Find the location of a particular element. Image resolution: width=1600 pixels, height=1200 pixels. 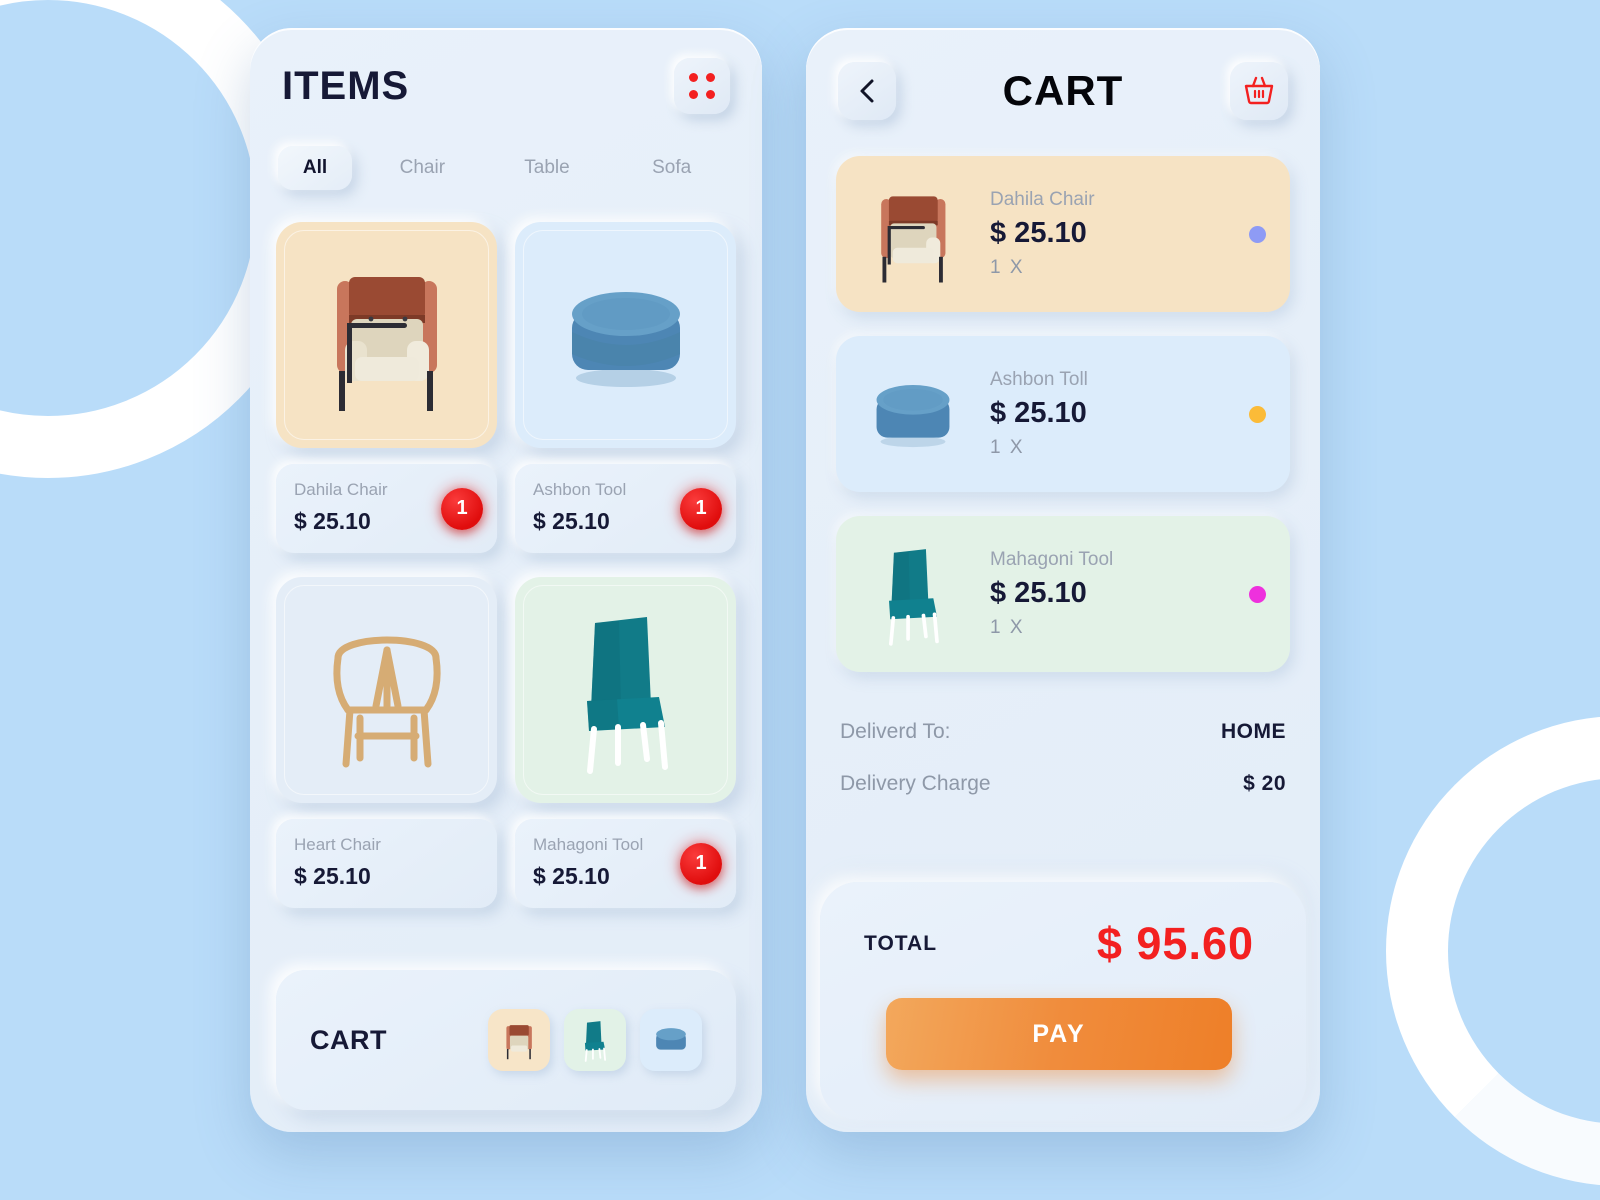

total-value: $ 95.60 is located at coordinates (1175, 943).